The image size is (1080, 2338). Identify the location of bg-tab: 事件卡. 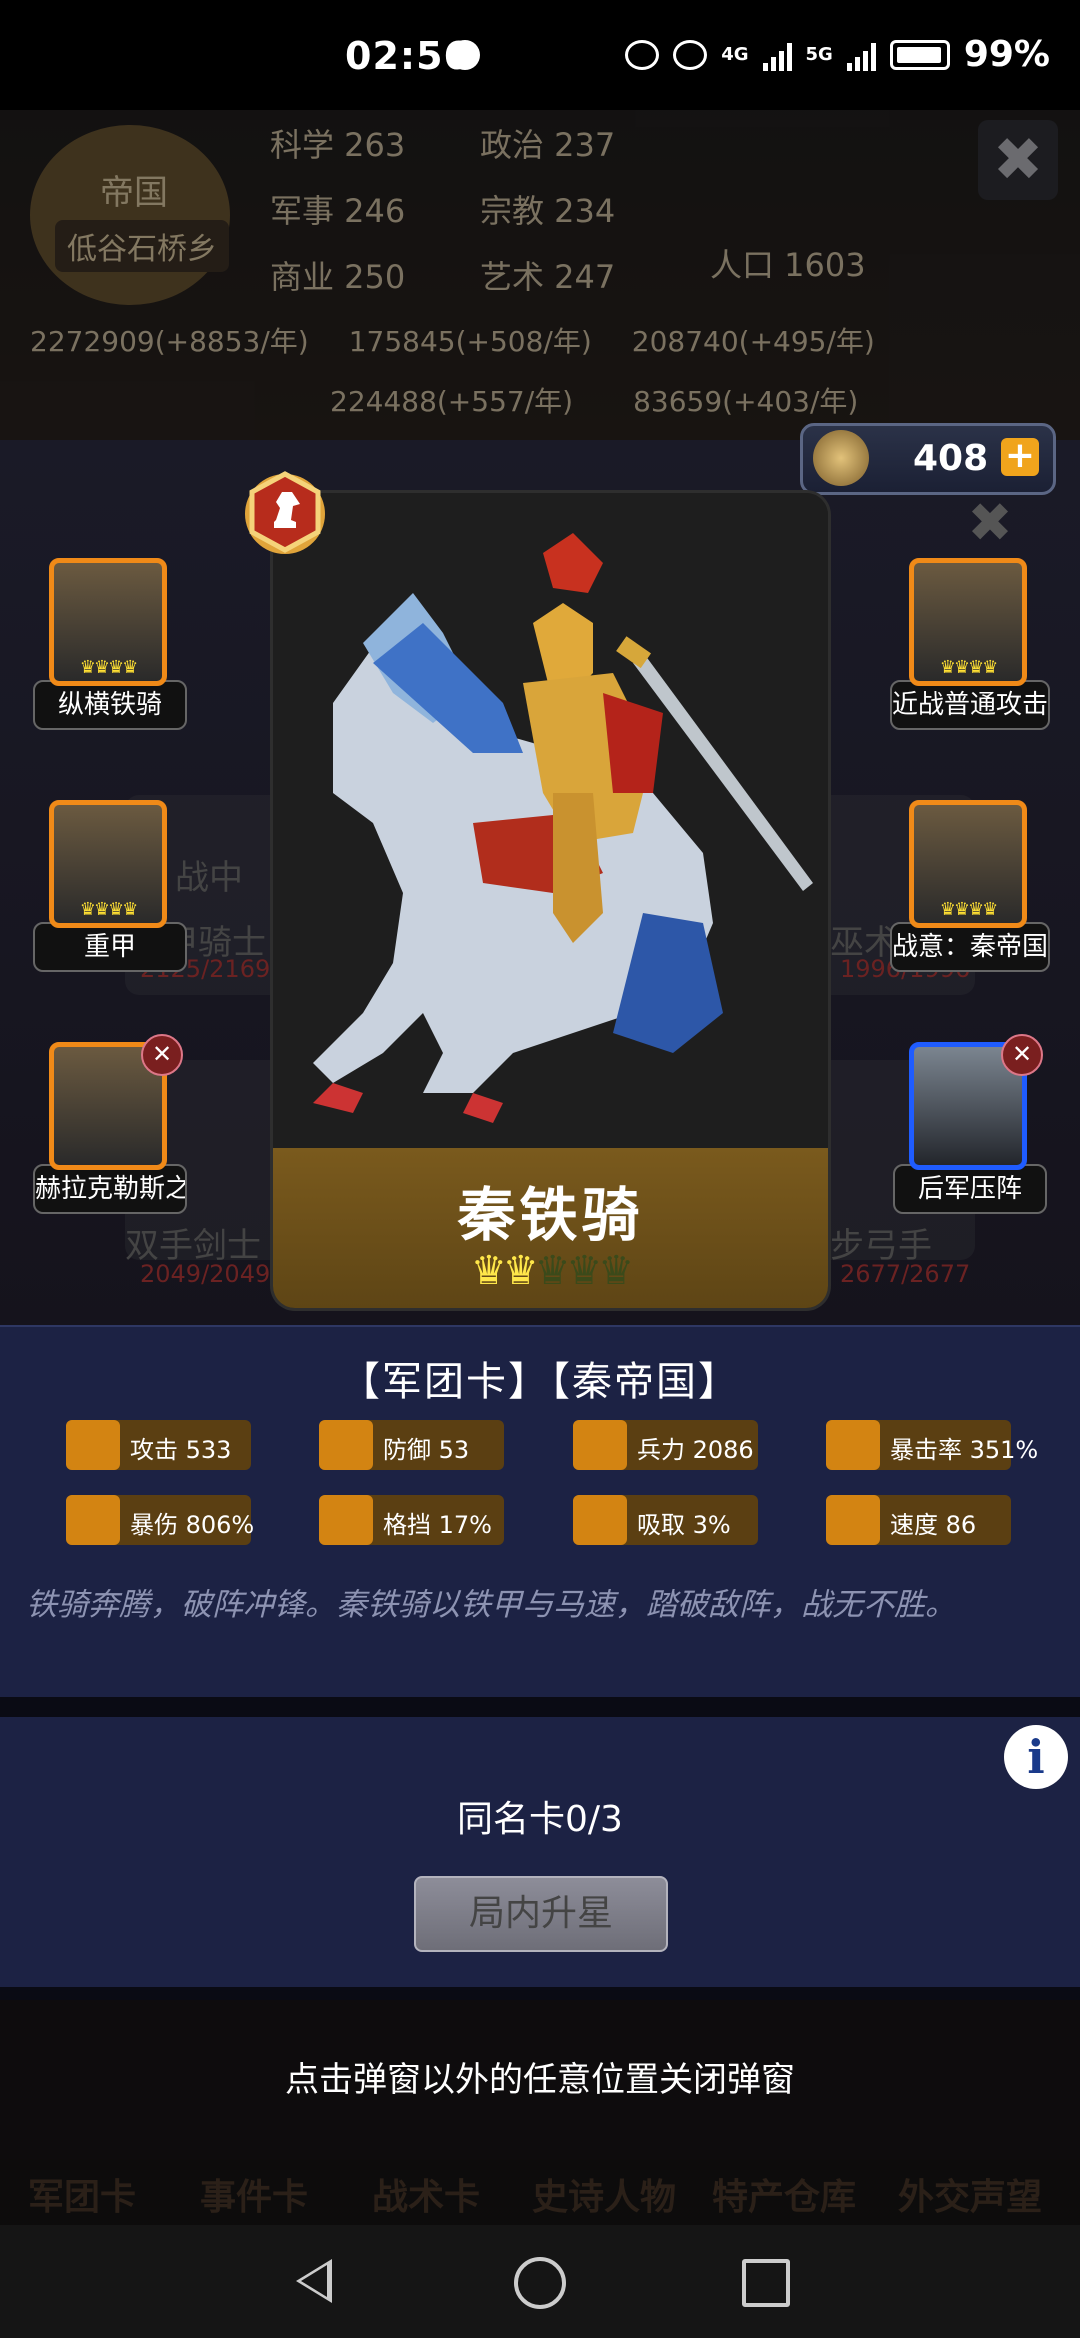
(254, 2197).